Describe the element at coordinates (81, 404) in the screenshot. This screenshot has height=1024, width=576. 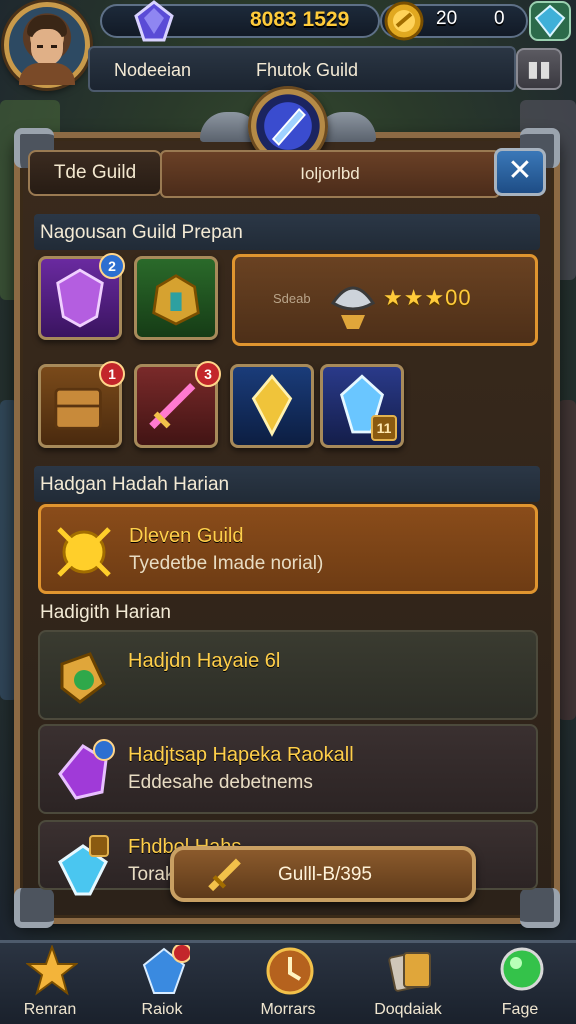
I see `item-slot: 1` at that location.